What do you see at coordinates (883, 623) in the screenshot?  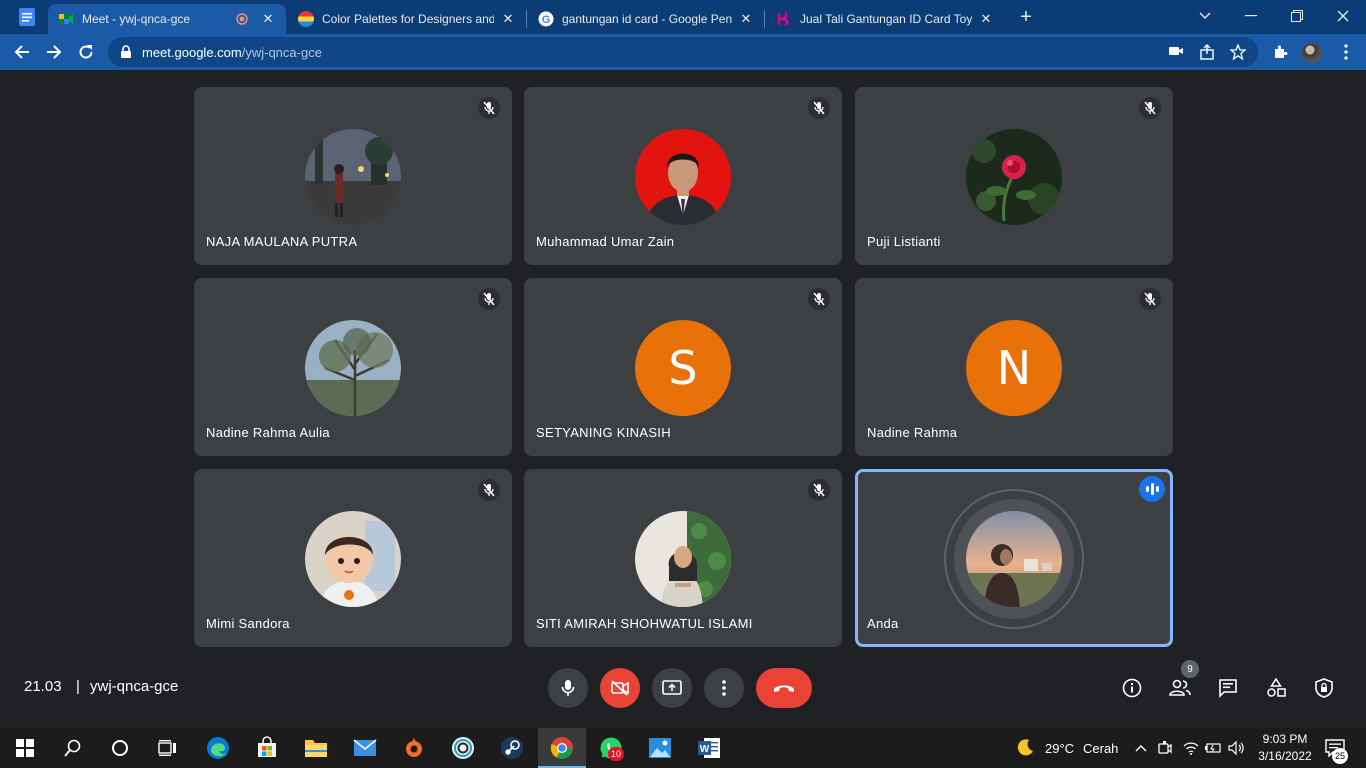 I see `participant-name: Anda` at bounding box center [883, 623].